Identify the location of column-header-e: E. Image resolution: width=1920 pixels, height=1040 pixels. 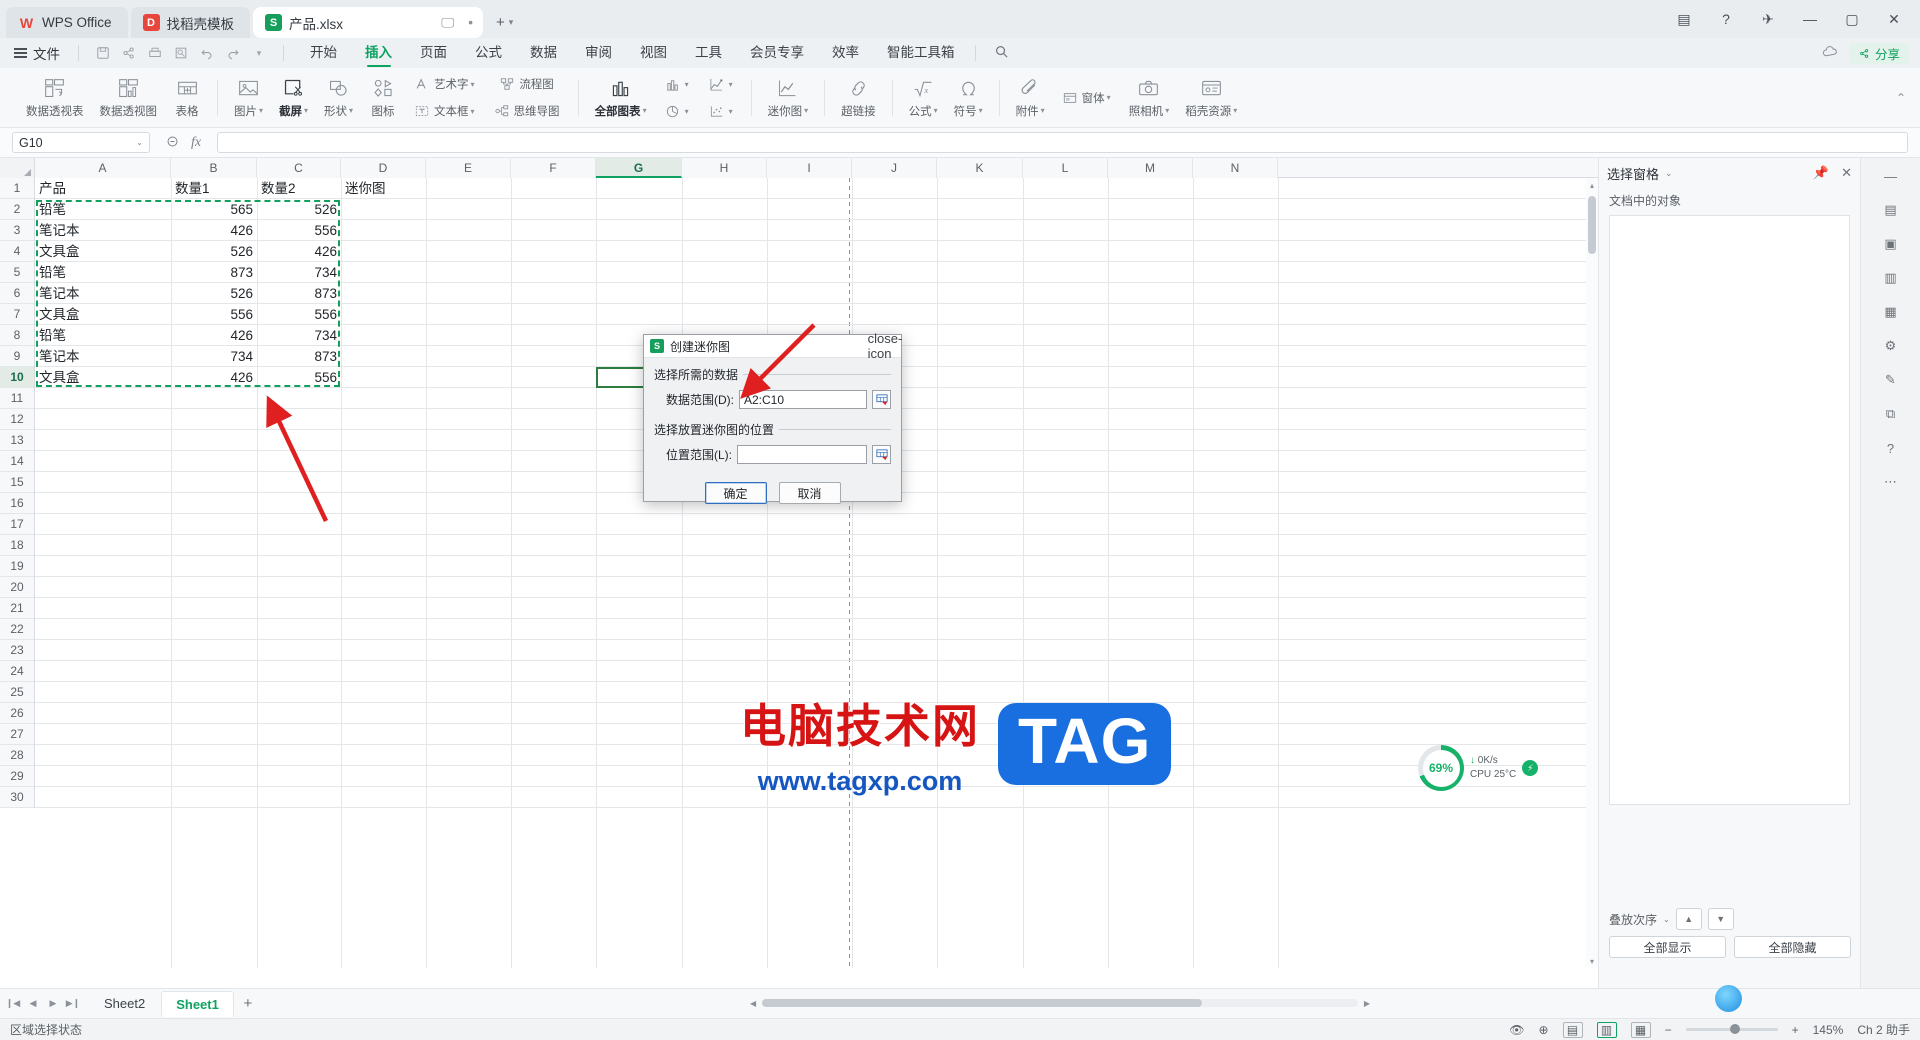
(468, 168).